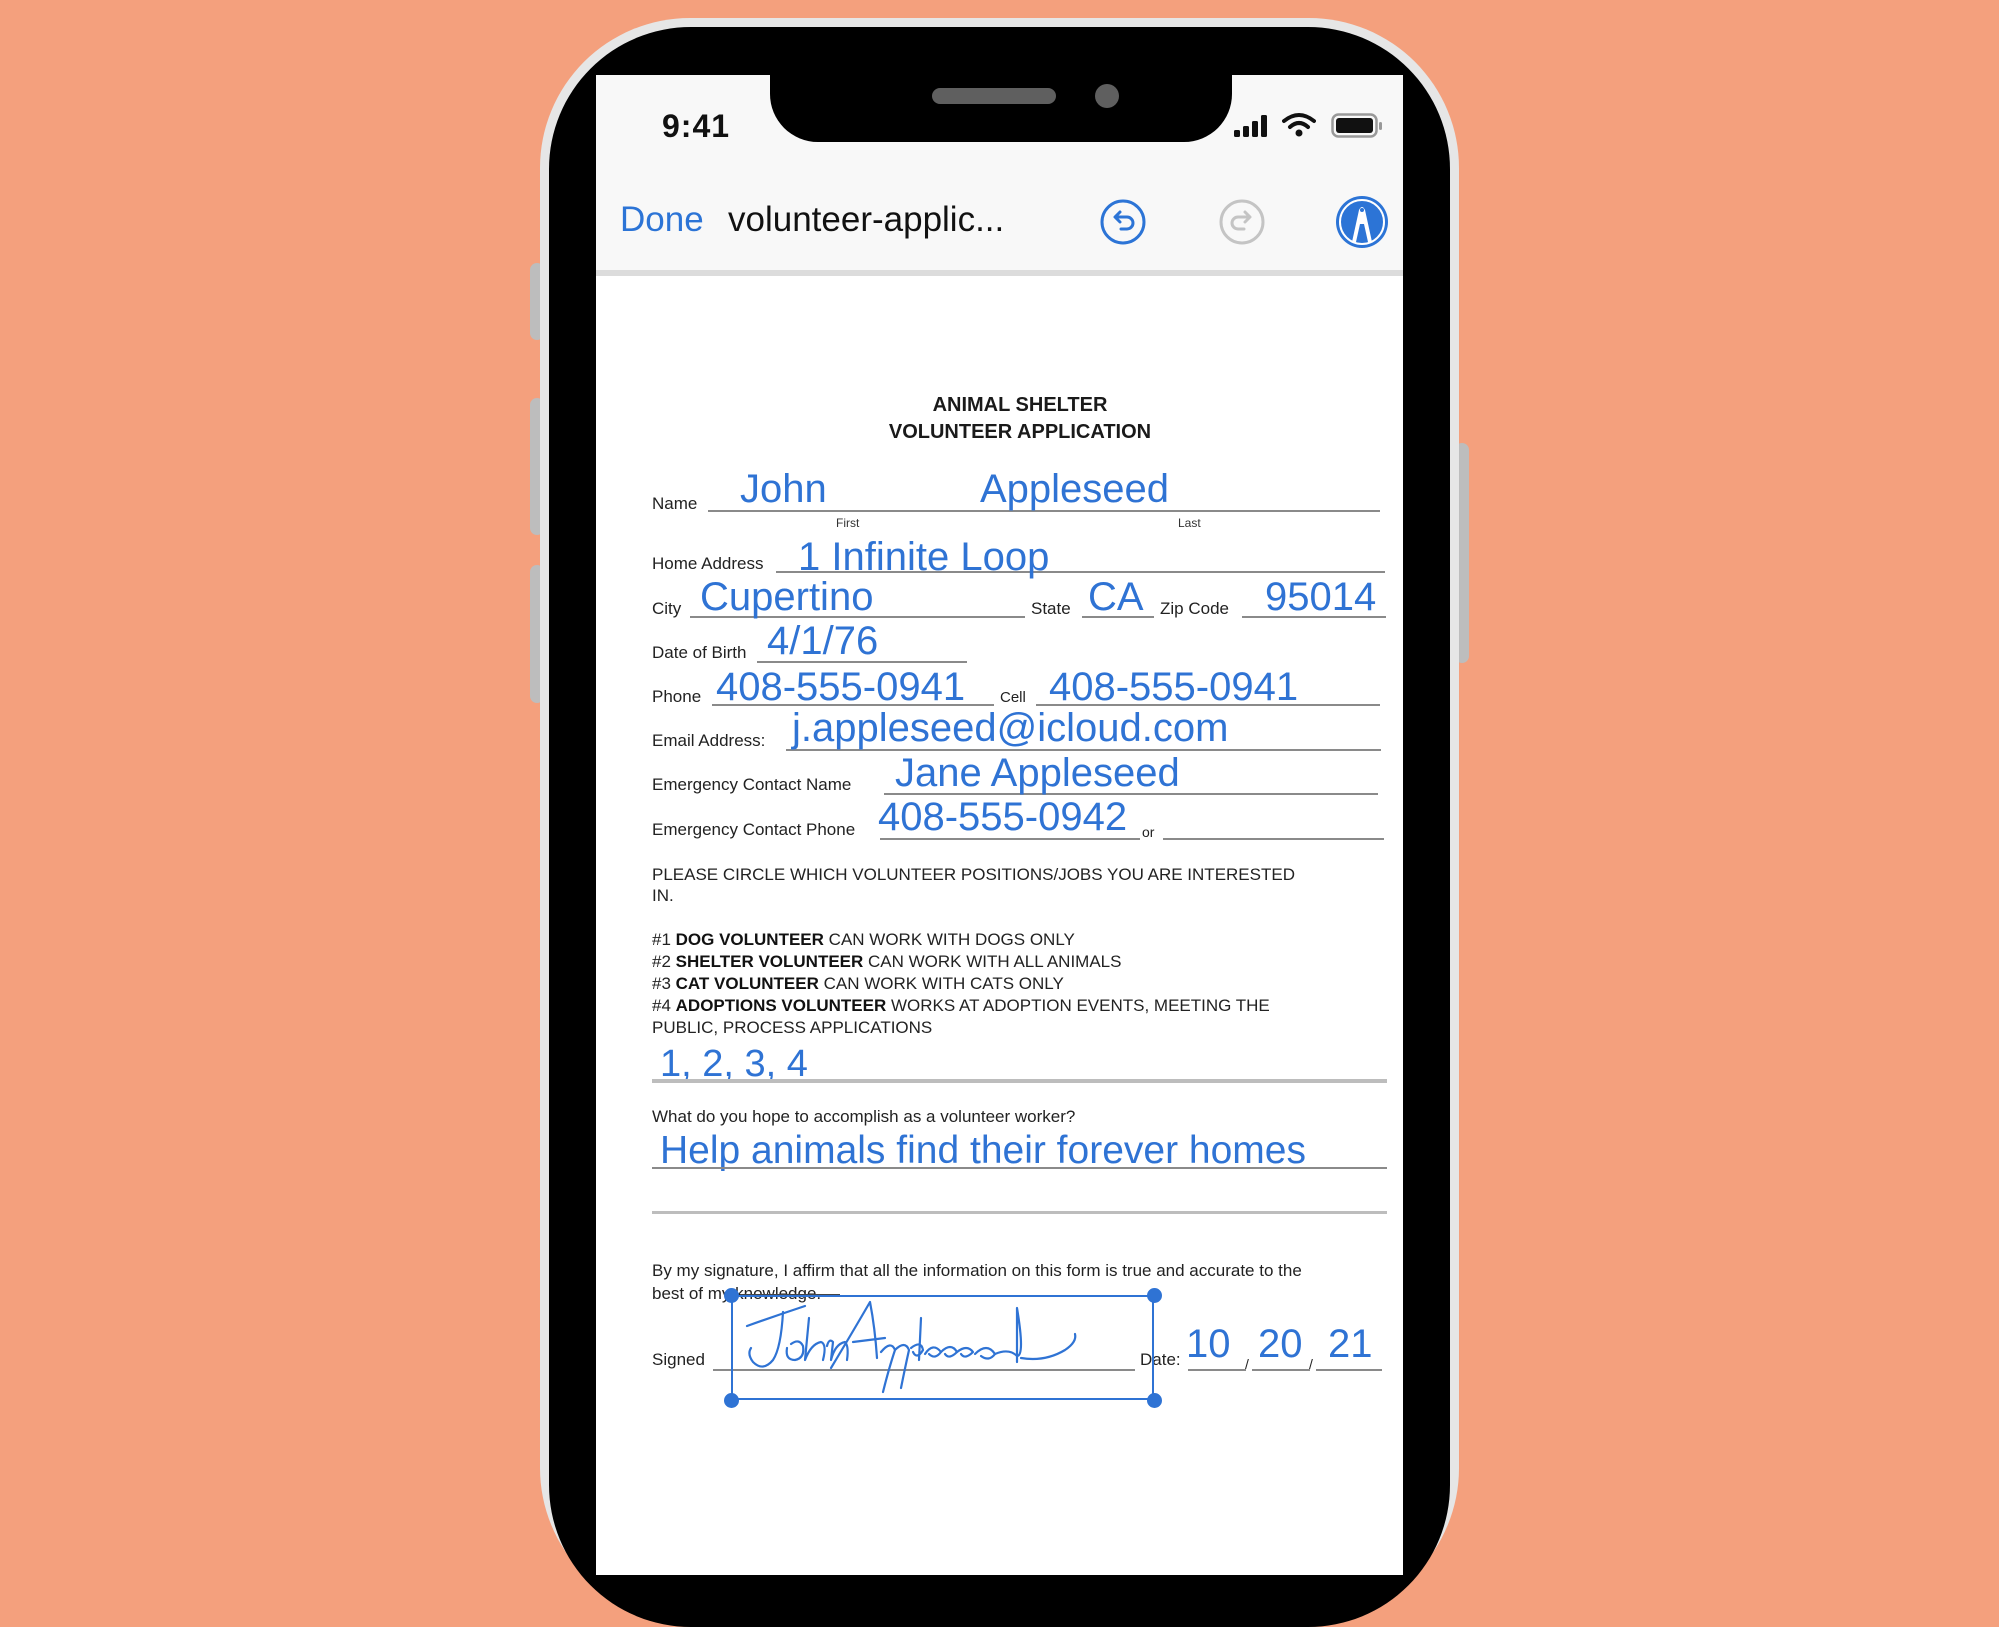 This screenshot has height=1627, width=1999. I want to click on wifi-icon, so click(1299, 125).